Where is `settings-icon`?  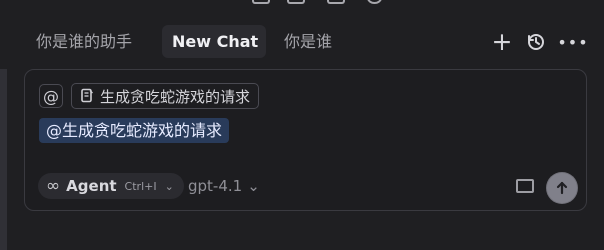
settings-icon is located at coordinates (374, 2).